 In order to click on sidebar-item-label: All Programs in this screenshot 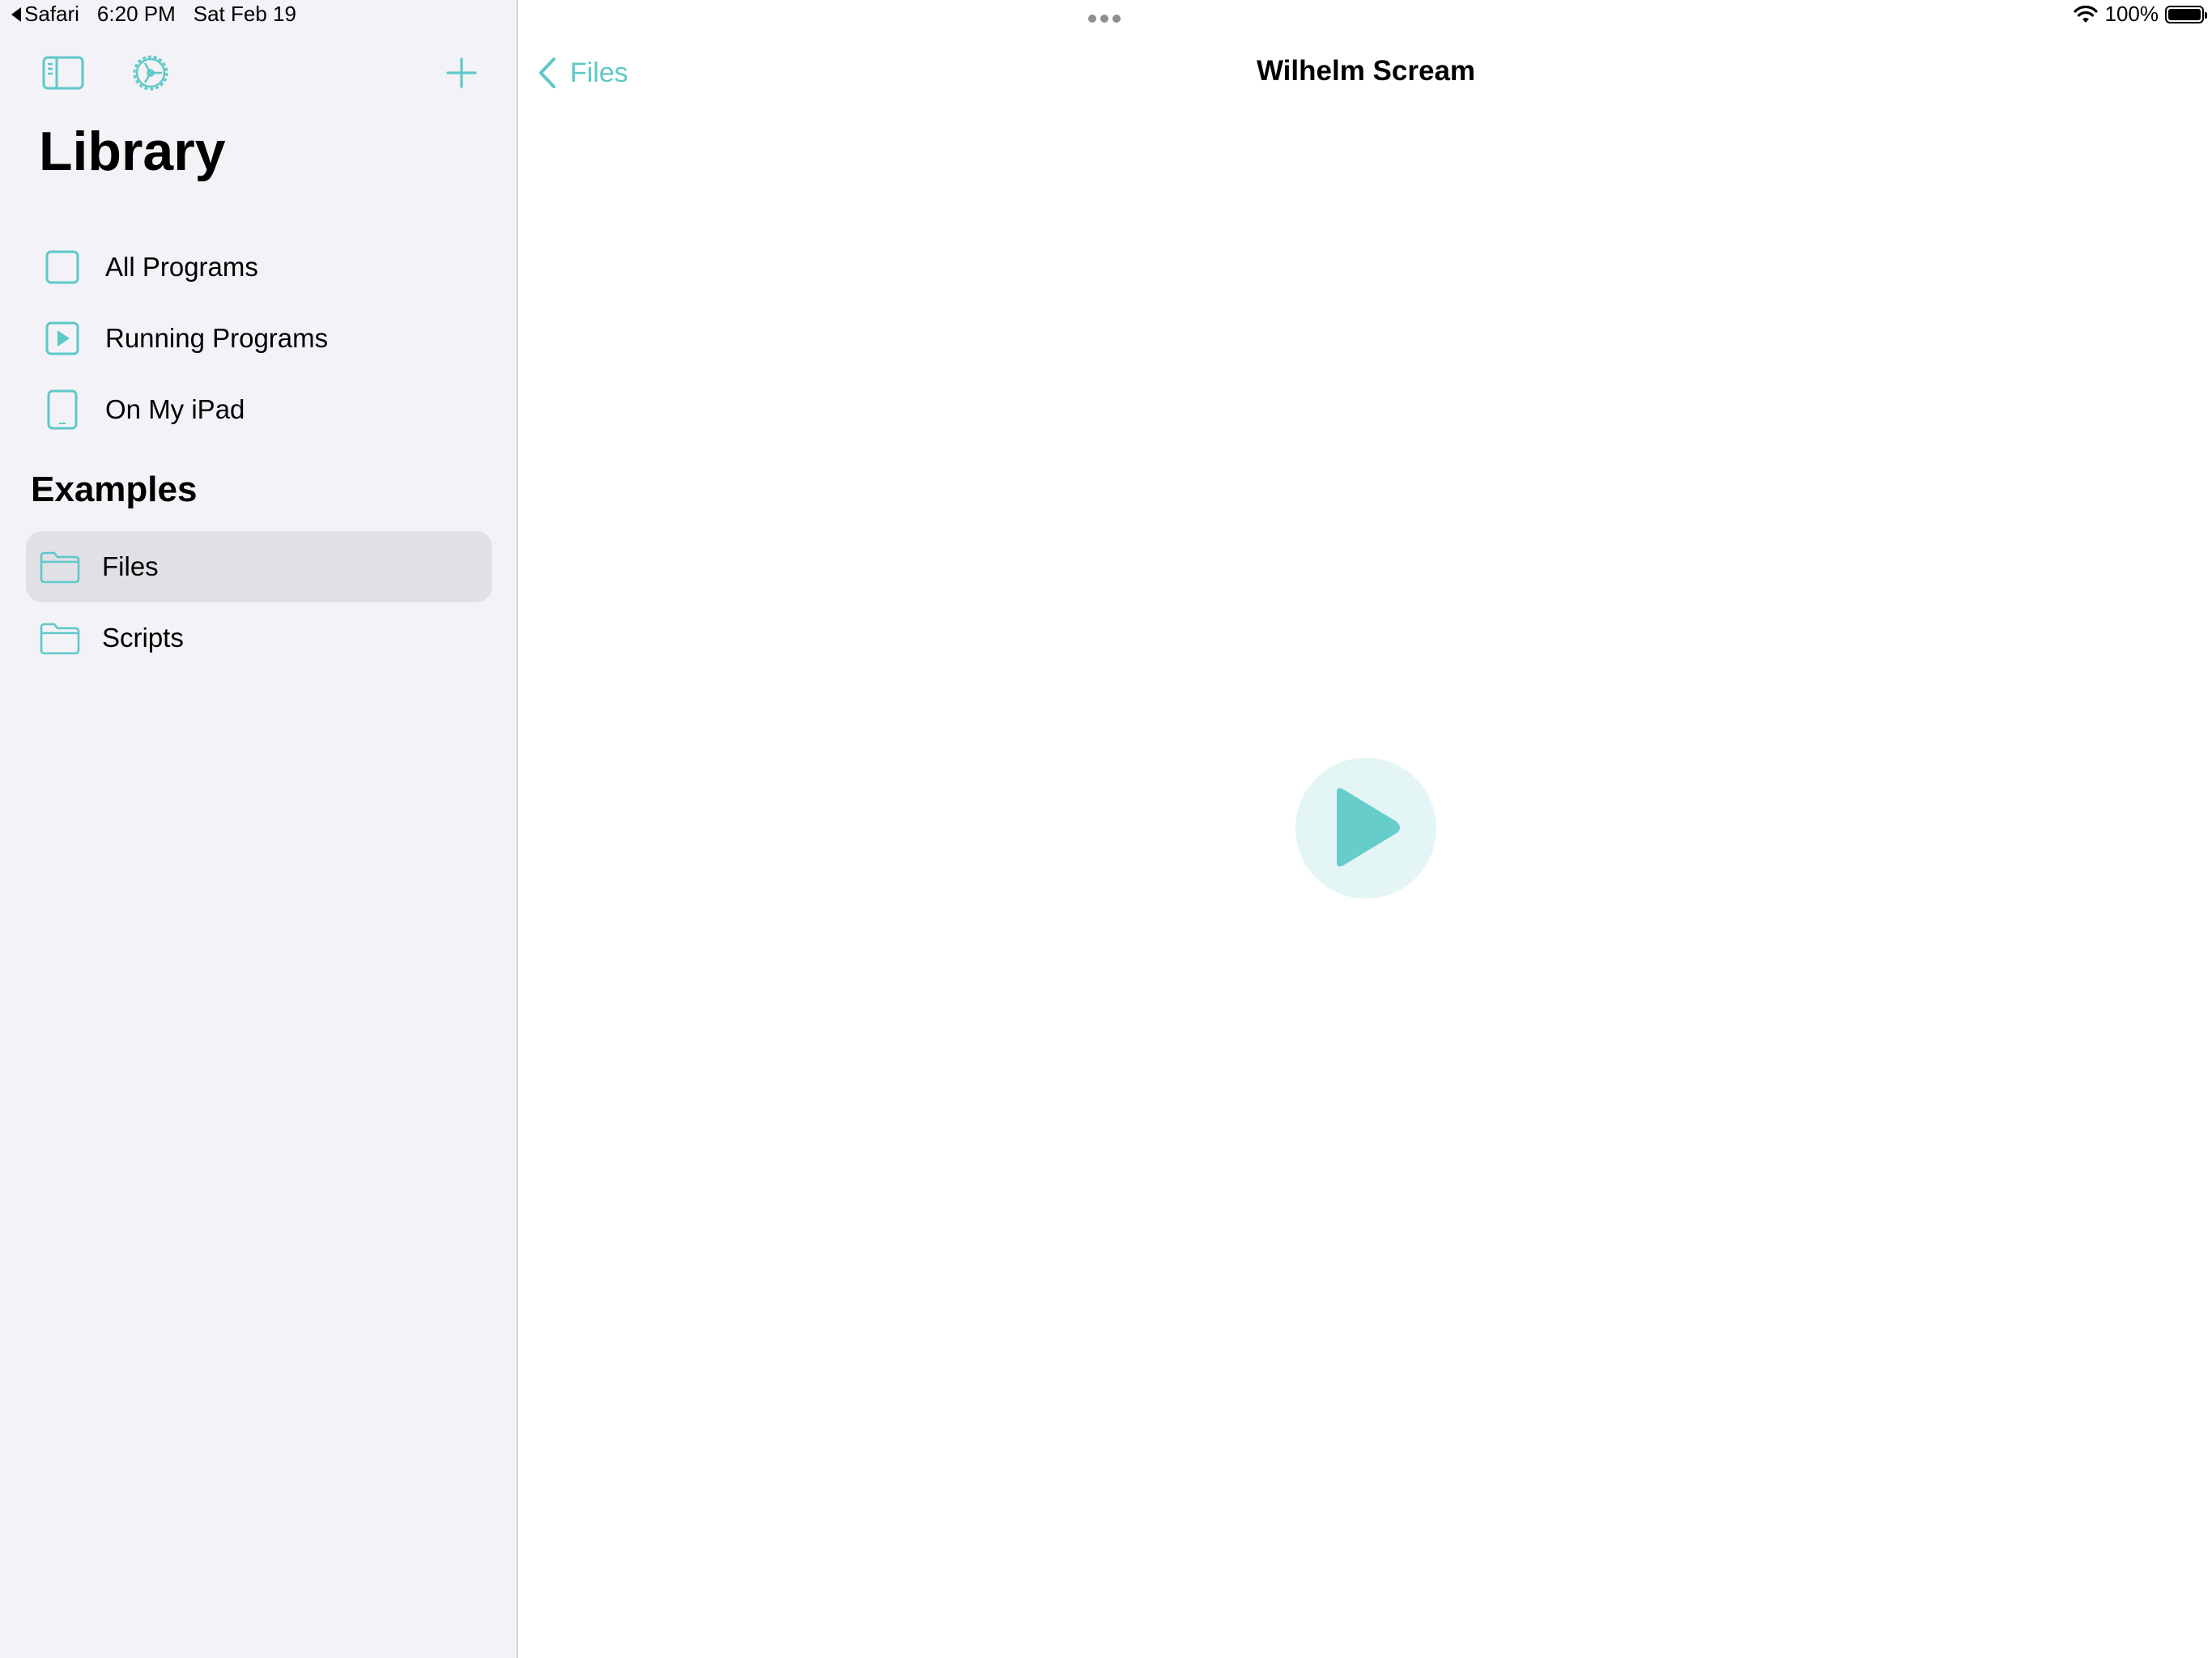, I will do `click(182, 267)`.